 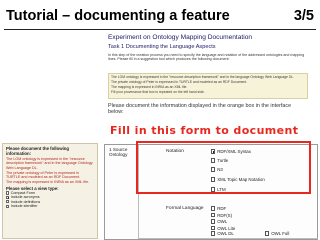 What do you see at coordinates (204, 130) in the screenshot?
I see `fill-form-banner: Fill in this form to document` at bounding box center [204, 130].